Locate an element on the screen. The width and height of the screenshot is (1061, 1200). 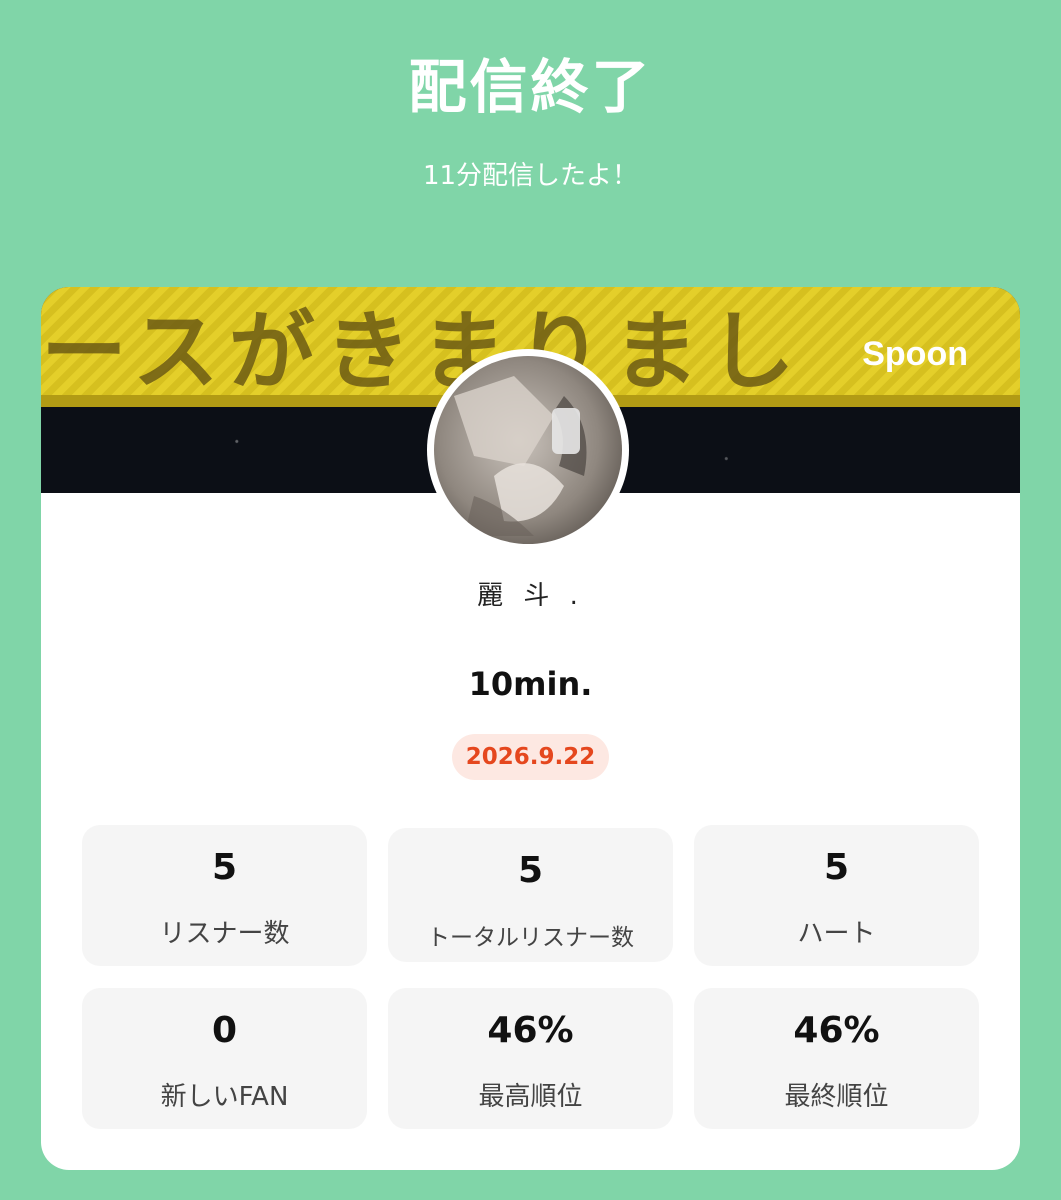
avatar-image is located at coordinates (528, 450).